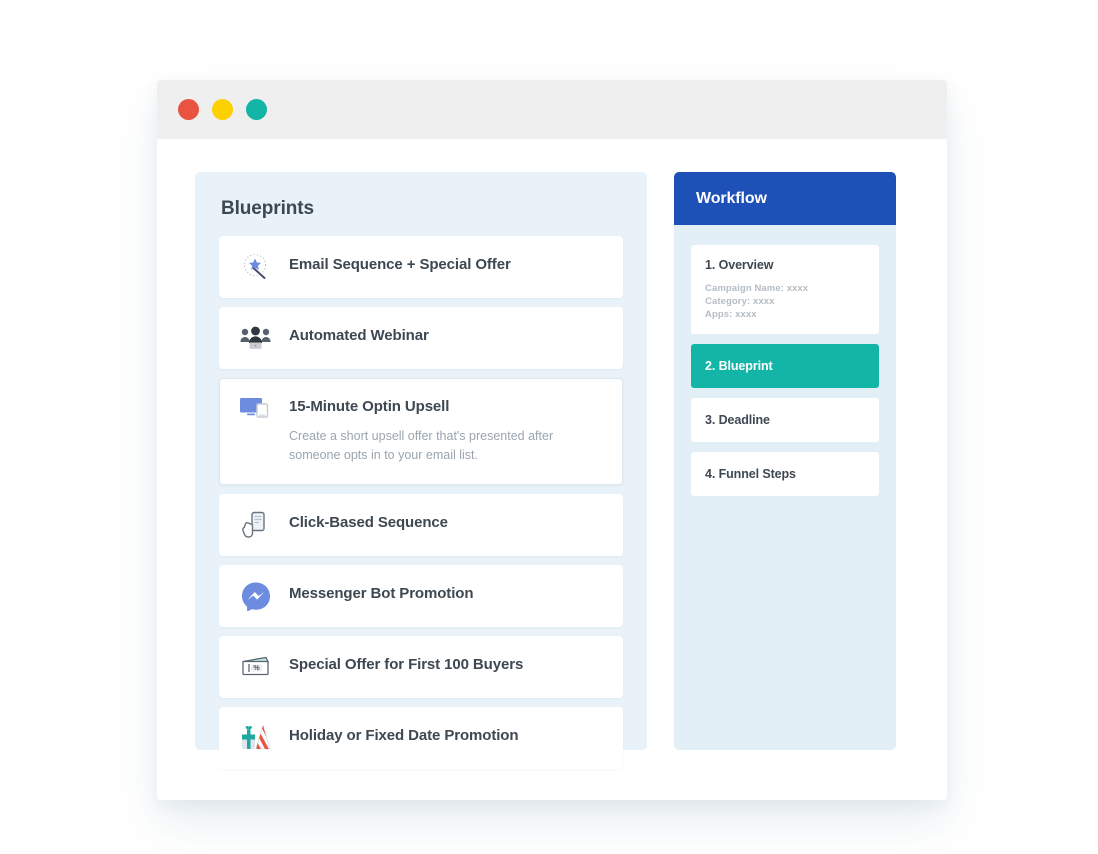 The image size is (1098, 854). I want to click on blueprint-text: Special Offer for First 100 Buyers, so click(406, 663).